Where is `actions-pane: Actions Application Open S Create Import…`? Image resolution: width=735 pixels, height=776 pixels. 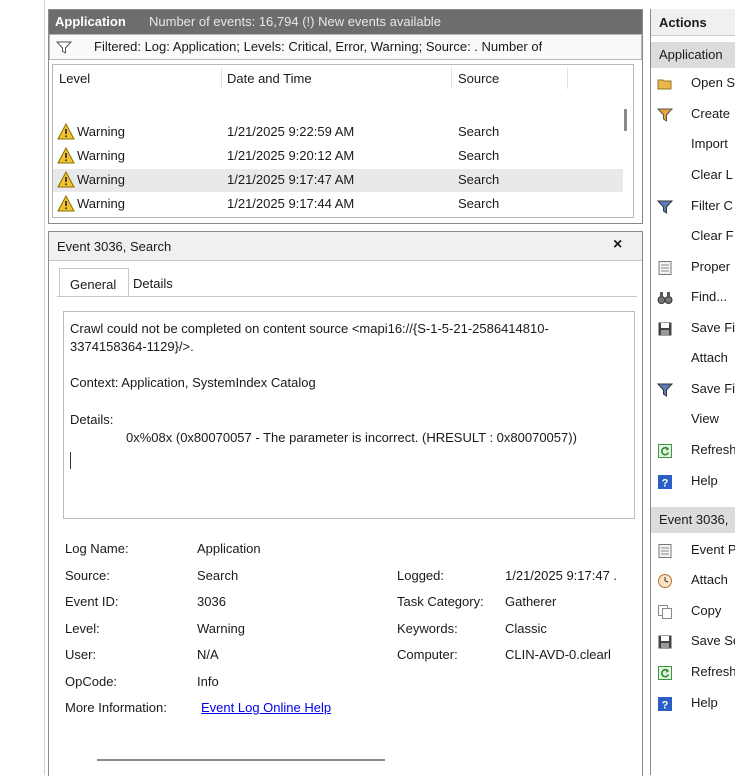 actions-pane: Actions Application Open S Create Import… is located at coordinates (692, 392).